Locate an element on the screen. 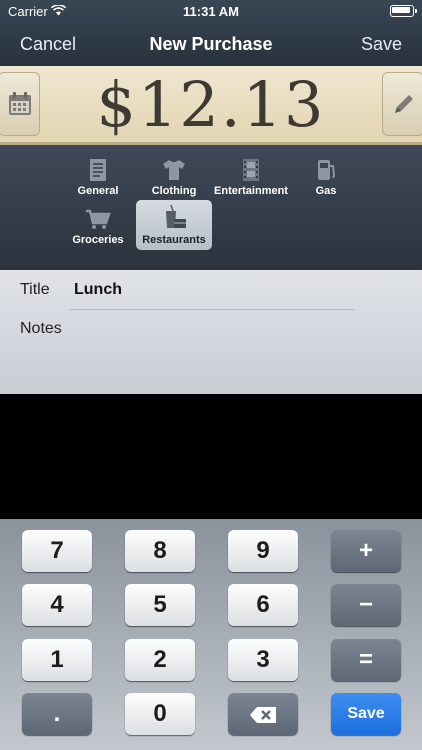  category-restaurants: Restaurants is located at coordinates (174, 225).